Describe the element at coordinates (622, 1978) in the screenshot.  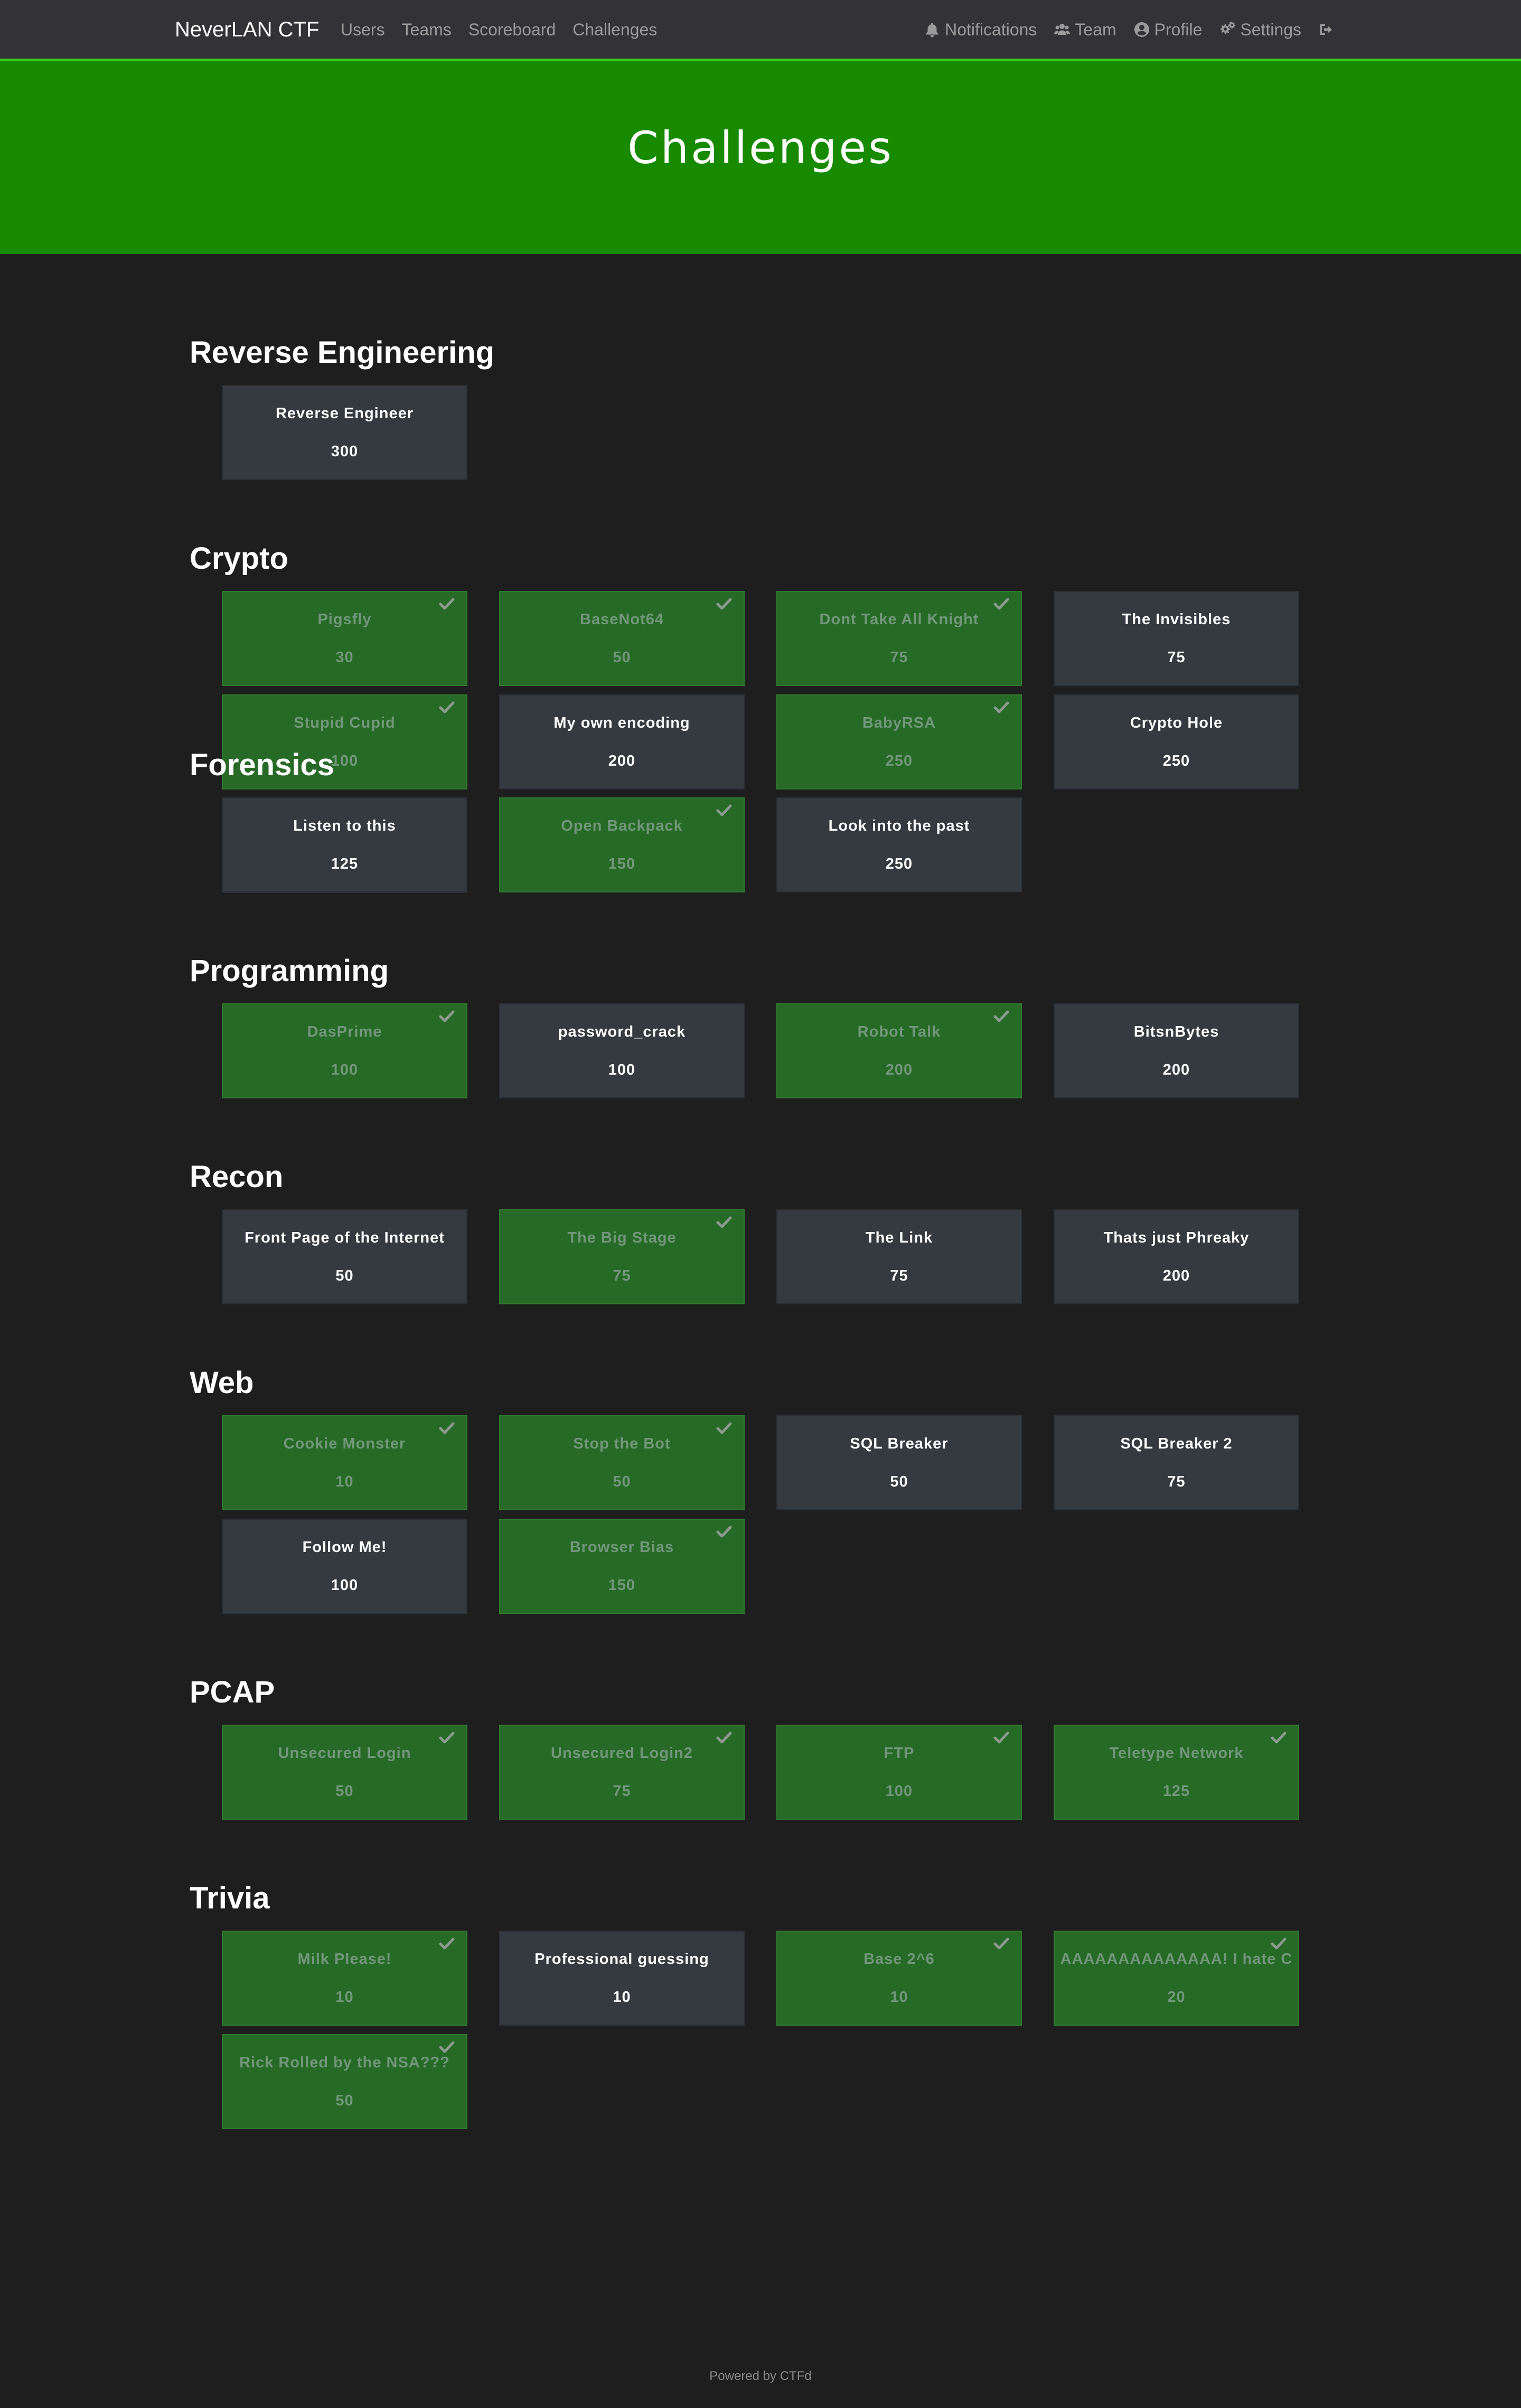
I see `challenge-card: Professional guessing 10` at that location.